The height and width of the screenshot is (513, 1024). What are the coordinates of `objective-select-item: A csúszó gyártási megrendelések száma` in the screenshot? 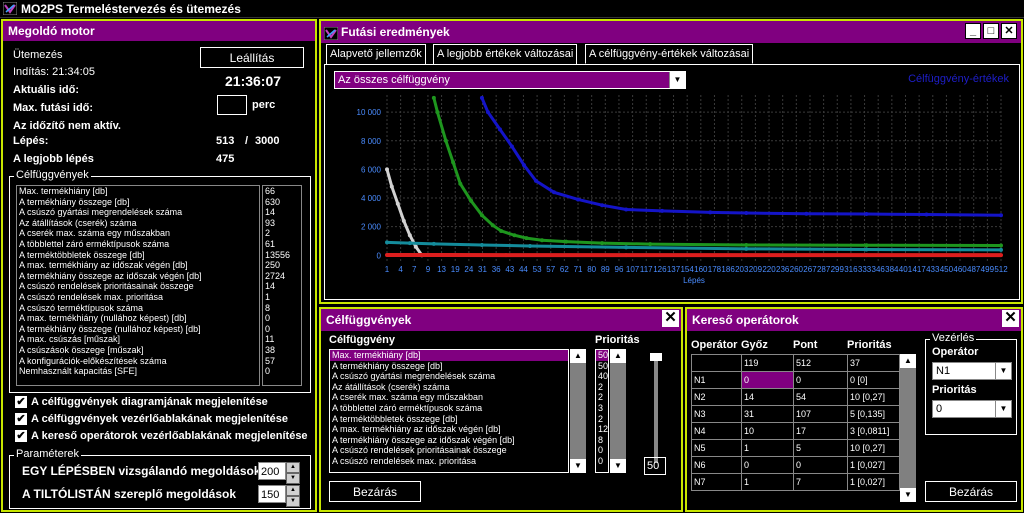 It's located at (449, 376).